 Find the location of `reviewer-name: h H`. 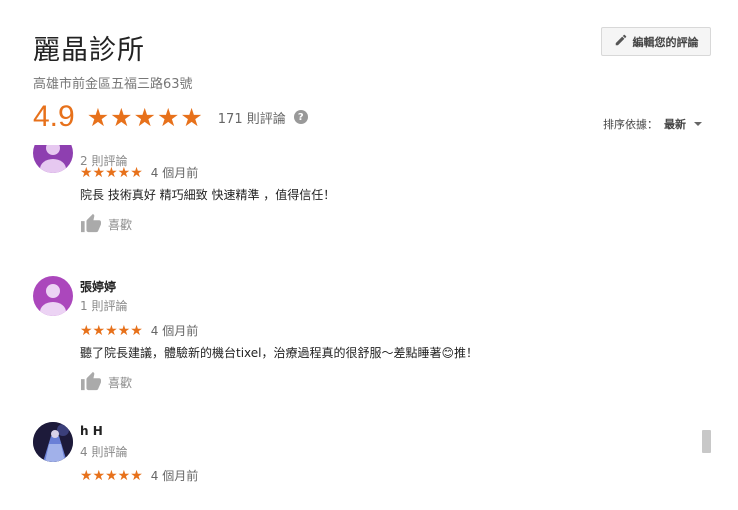

reviewer-name: h H is located at coordinates (103, 432).